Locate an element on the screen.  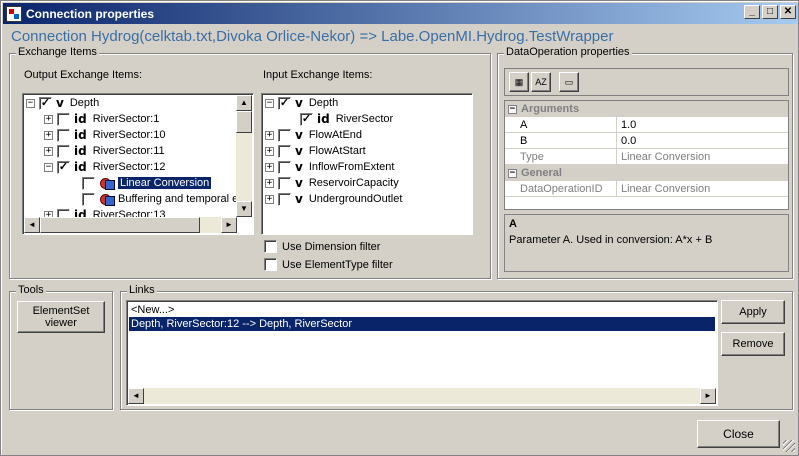
tree-node-riversector-11: + id RiverSector:11 is located at coordinates (104, 151).